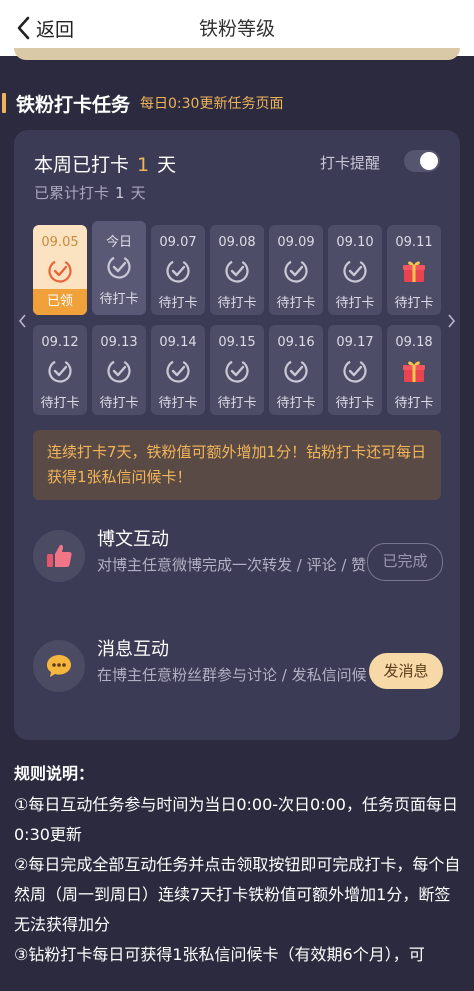 This screenshot has width=474, height=991. I want to click on day-date: 09.14, so click(178, 342).